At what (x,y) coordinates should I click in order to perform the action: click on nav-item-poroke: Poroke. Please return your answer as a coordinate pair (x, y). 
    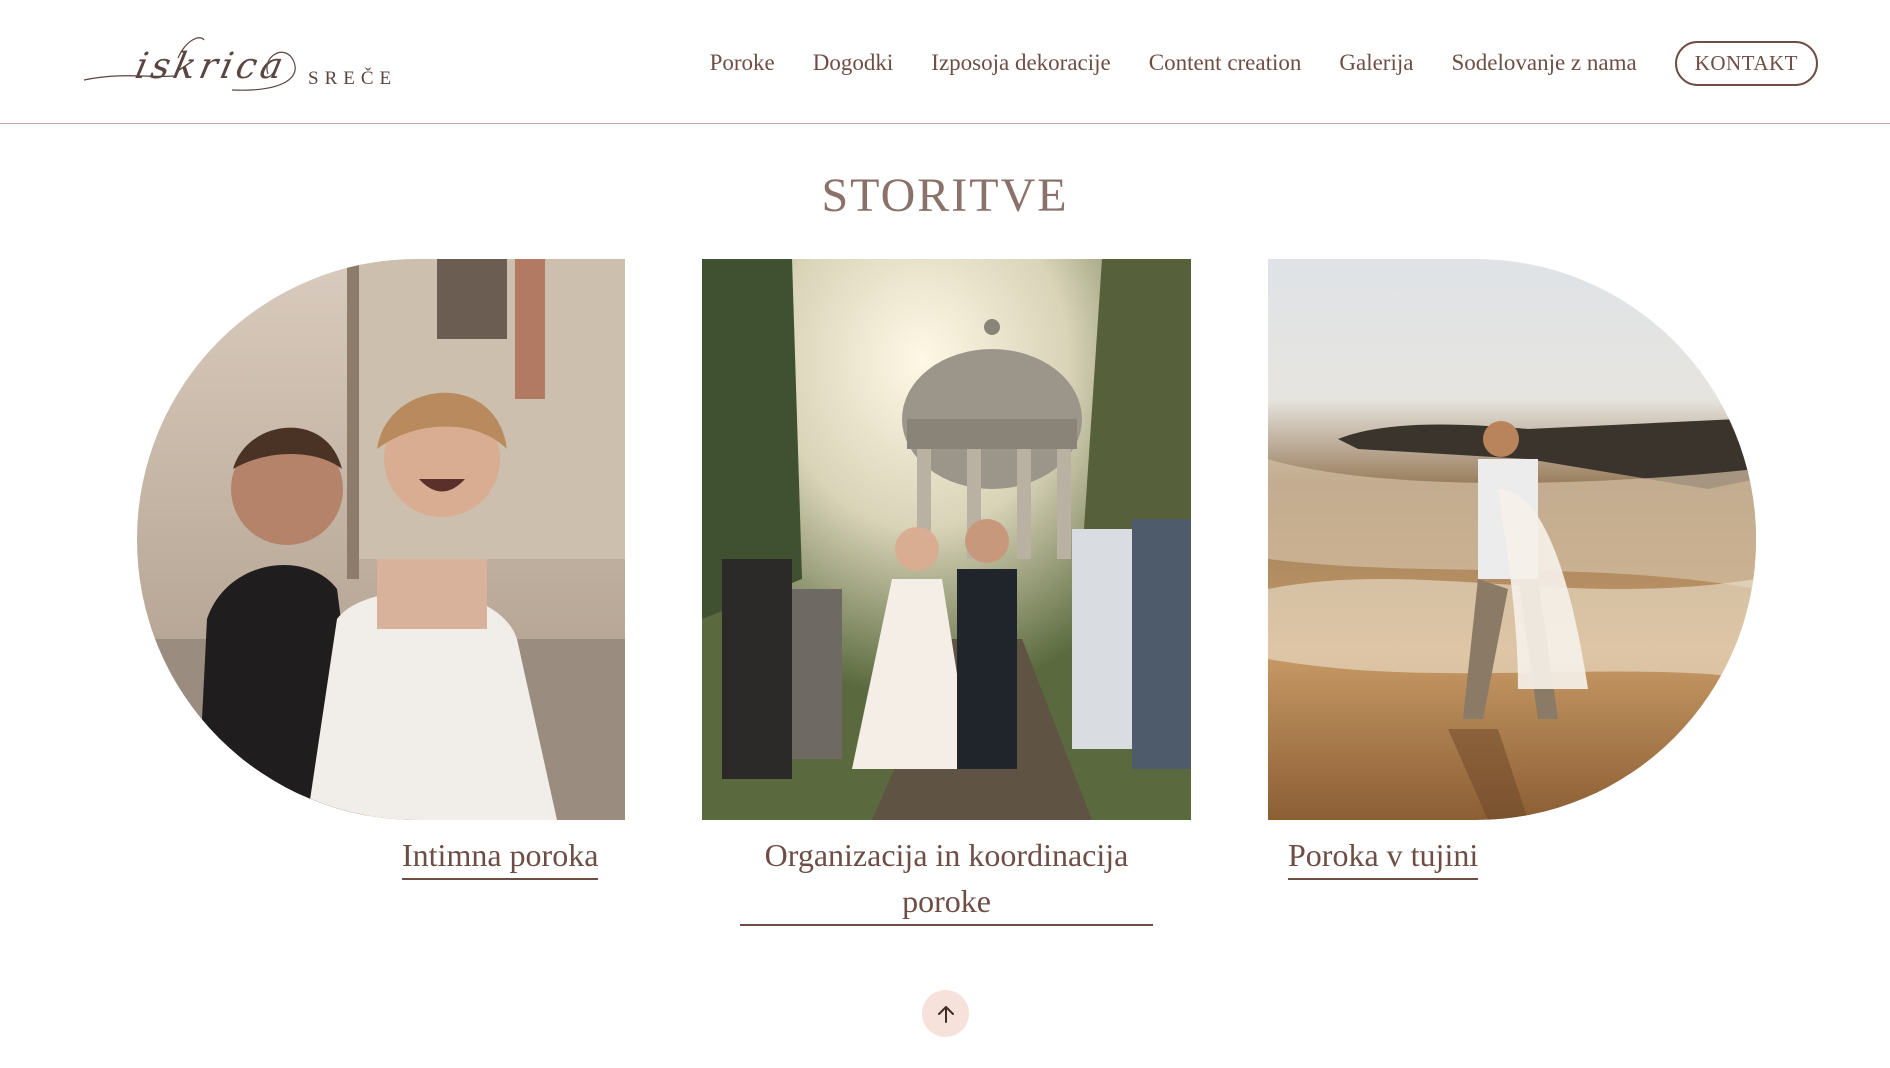
    Looking at the image, I should click on (742, 63).